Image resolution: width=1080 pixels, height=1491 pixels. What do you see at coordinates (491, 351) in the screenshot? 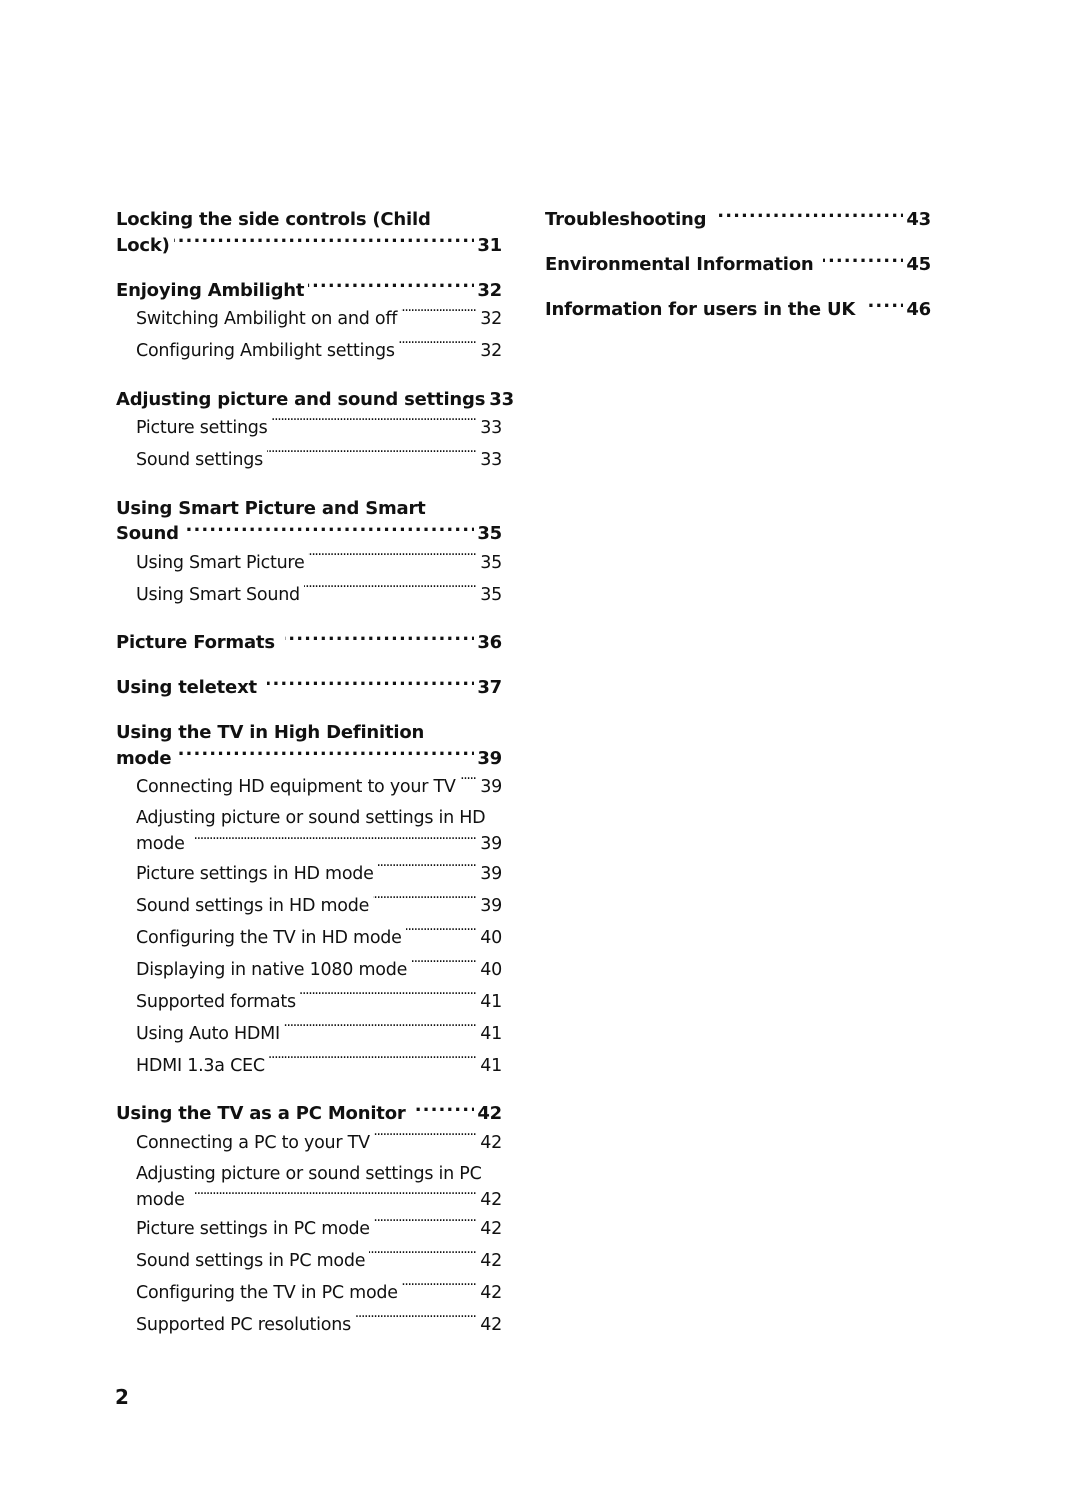
I see `toc-subentry-page: 32` at bounding box center [491, 351].